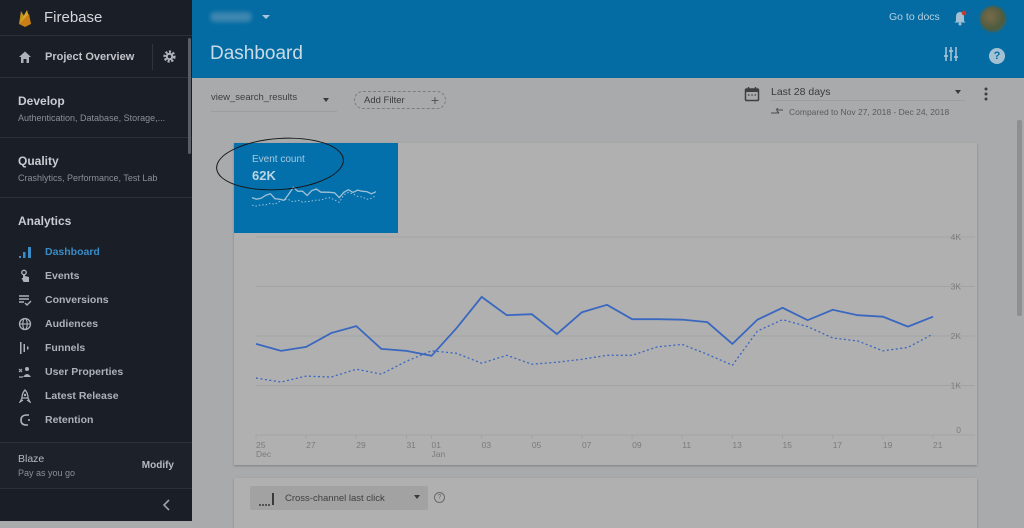 This screenshot has height=528, width=1024. I want to click on event-select: view_search_results, so click(274, 102).